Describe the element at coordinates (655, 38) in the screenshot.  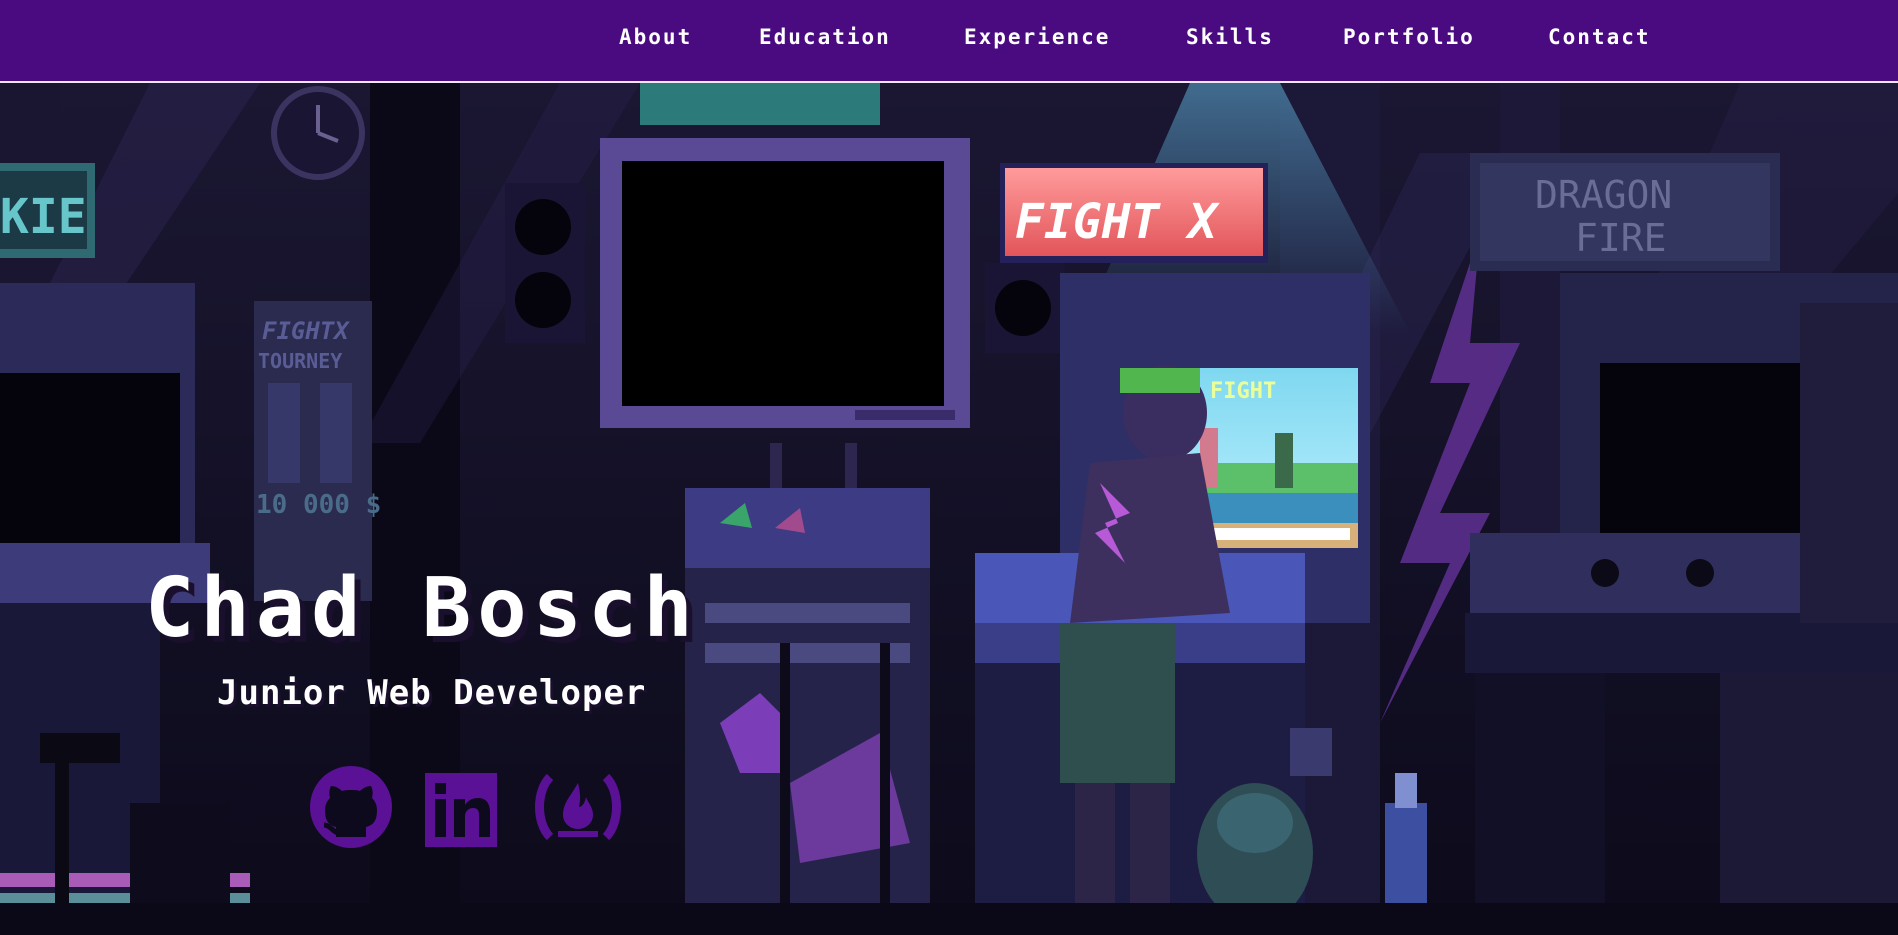
I see `nav-link-about: About` at that location.